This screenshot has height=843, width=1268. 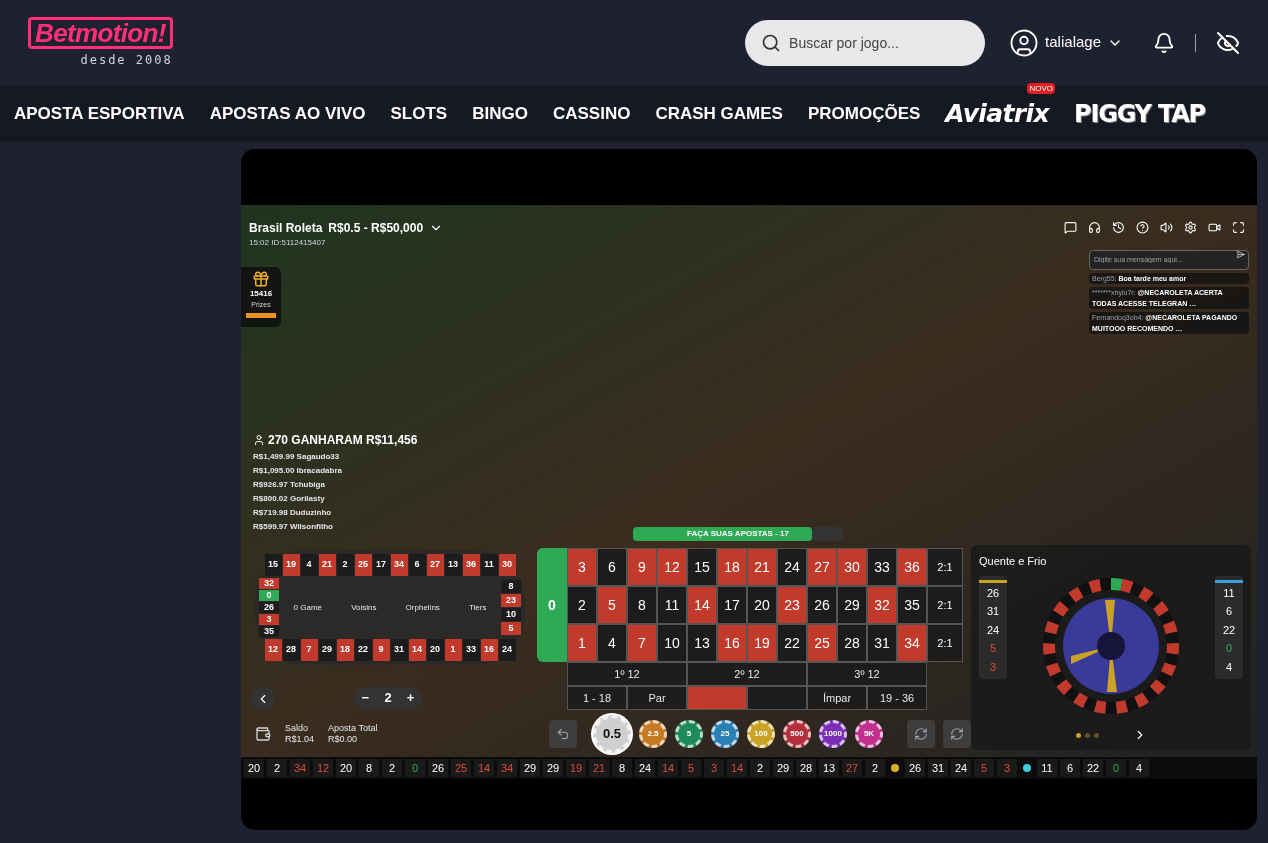 What do you see at coordinates (1166, 227) in the screenshot?
I see `volume-icon` at bounding box center [1166, 227].